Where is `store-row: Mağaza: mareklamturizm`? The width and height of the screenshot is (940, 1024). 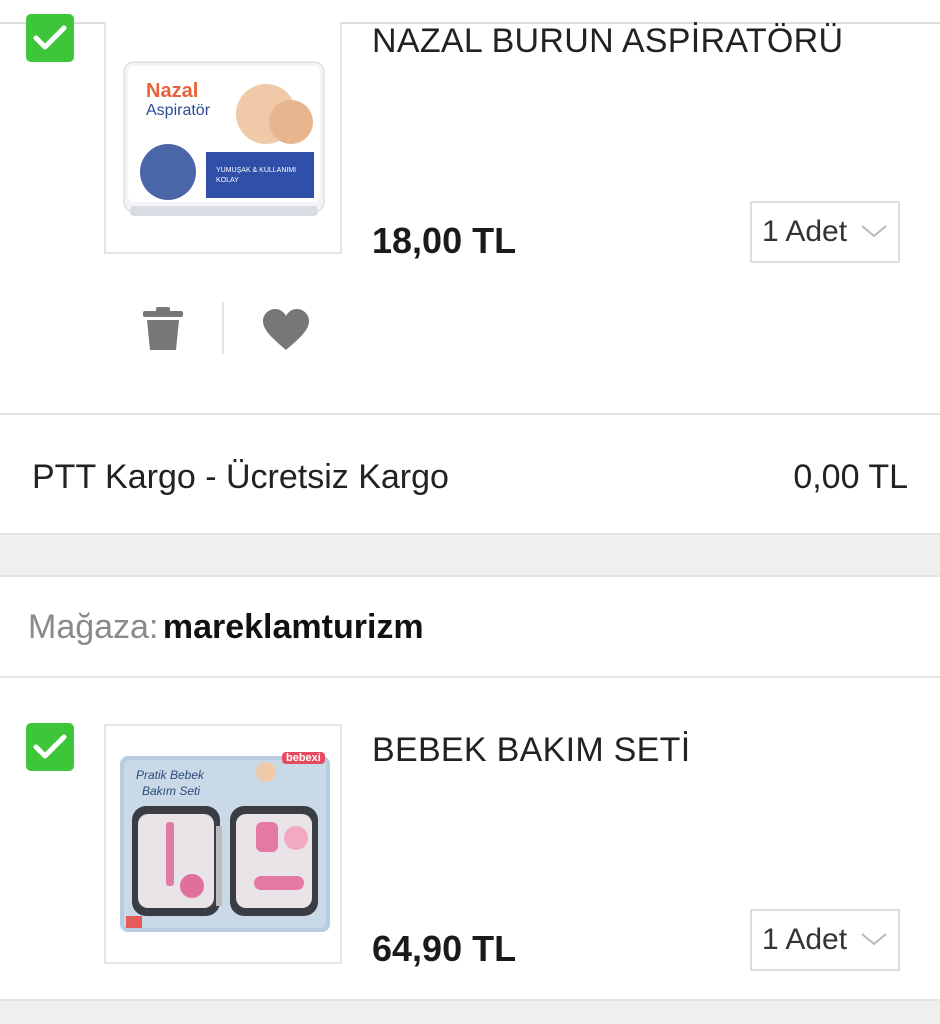
store-row: Mağaza: mareklamturizm is located at coordinates (226, 627).